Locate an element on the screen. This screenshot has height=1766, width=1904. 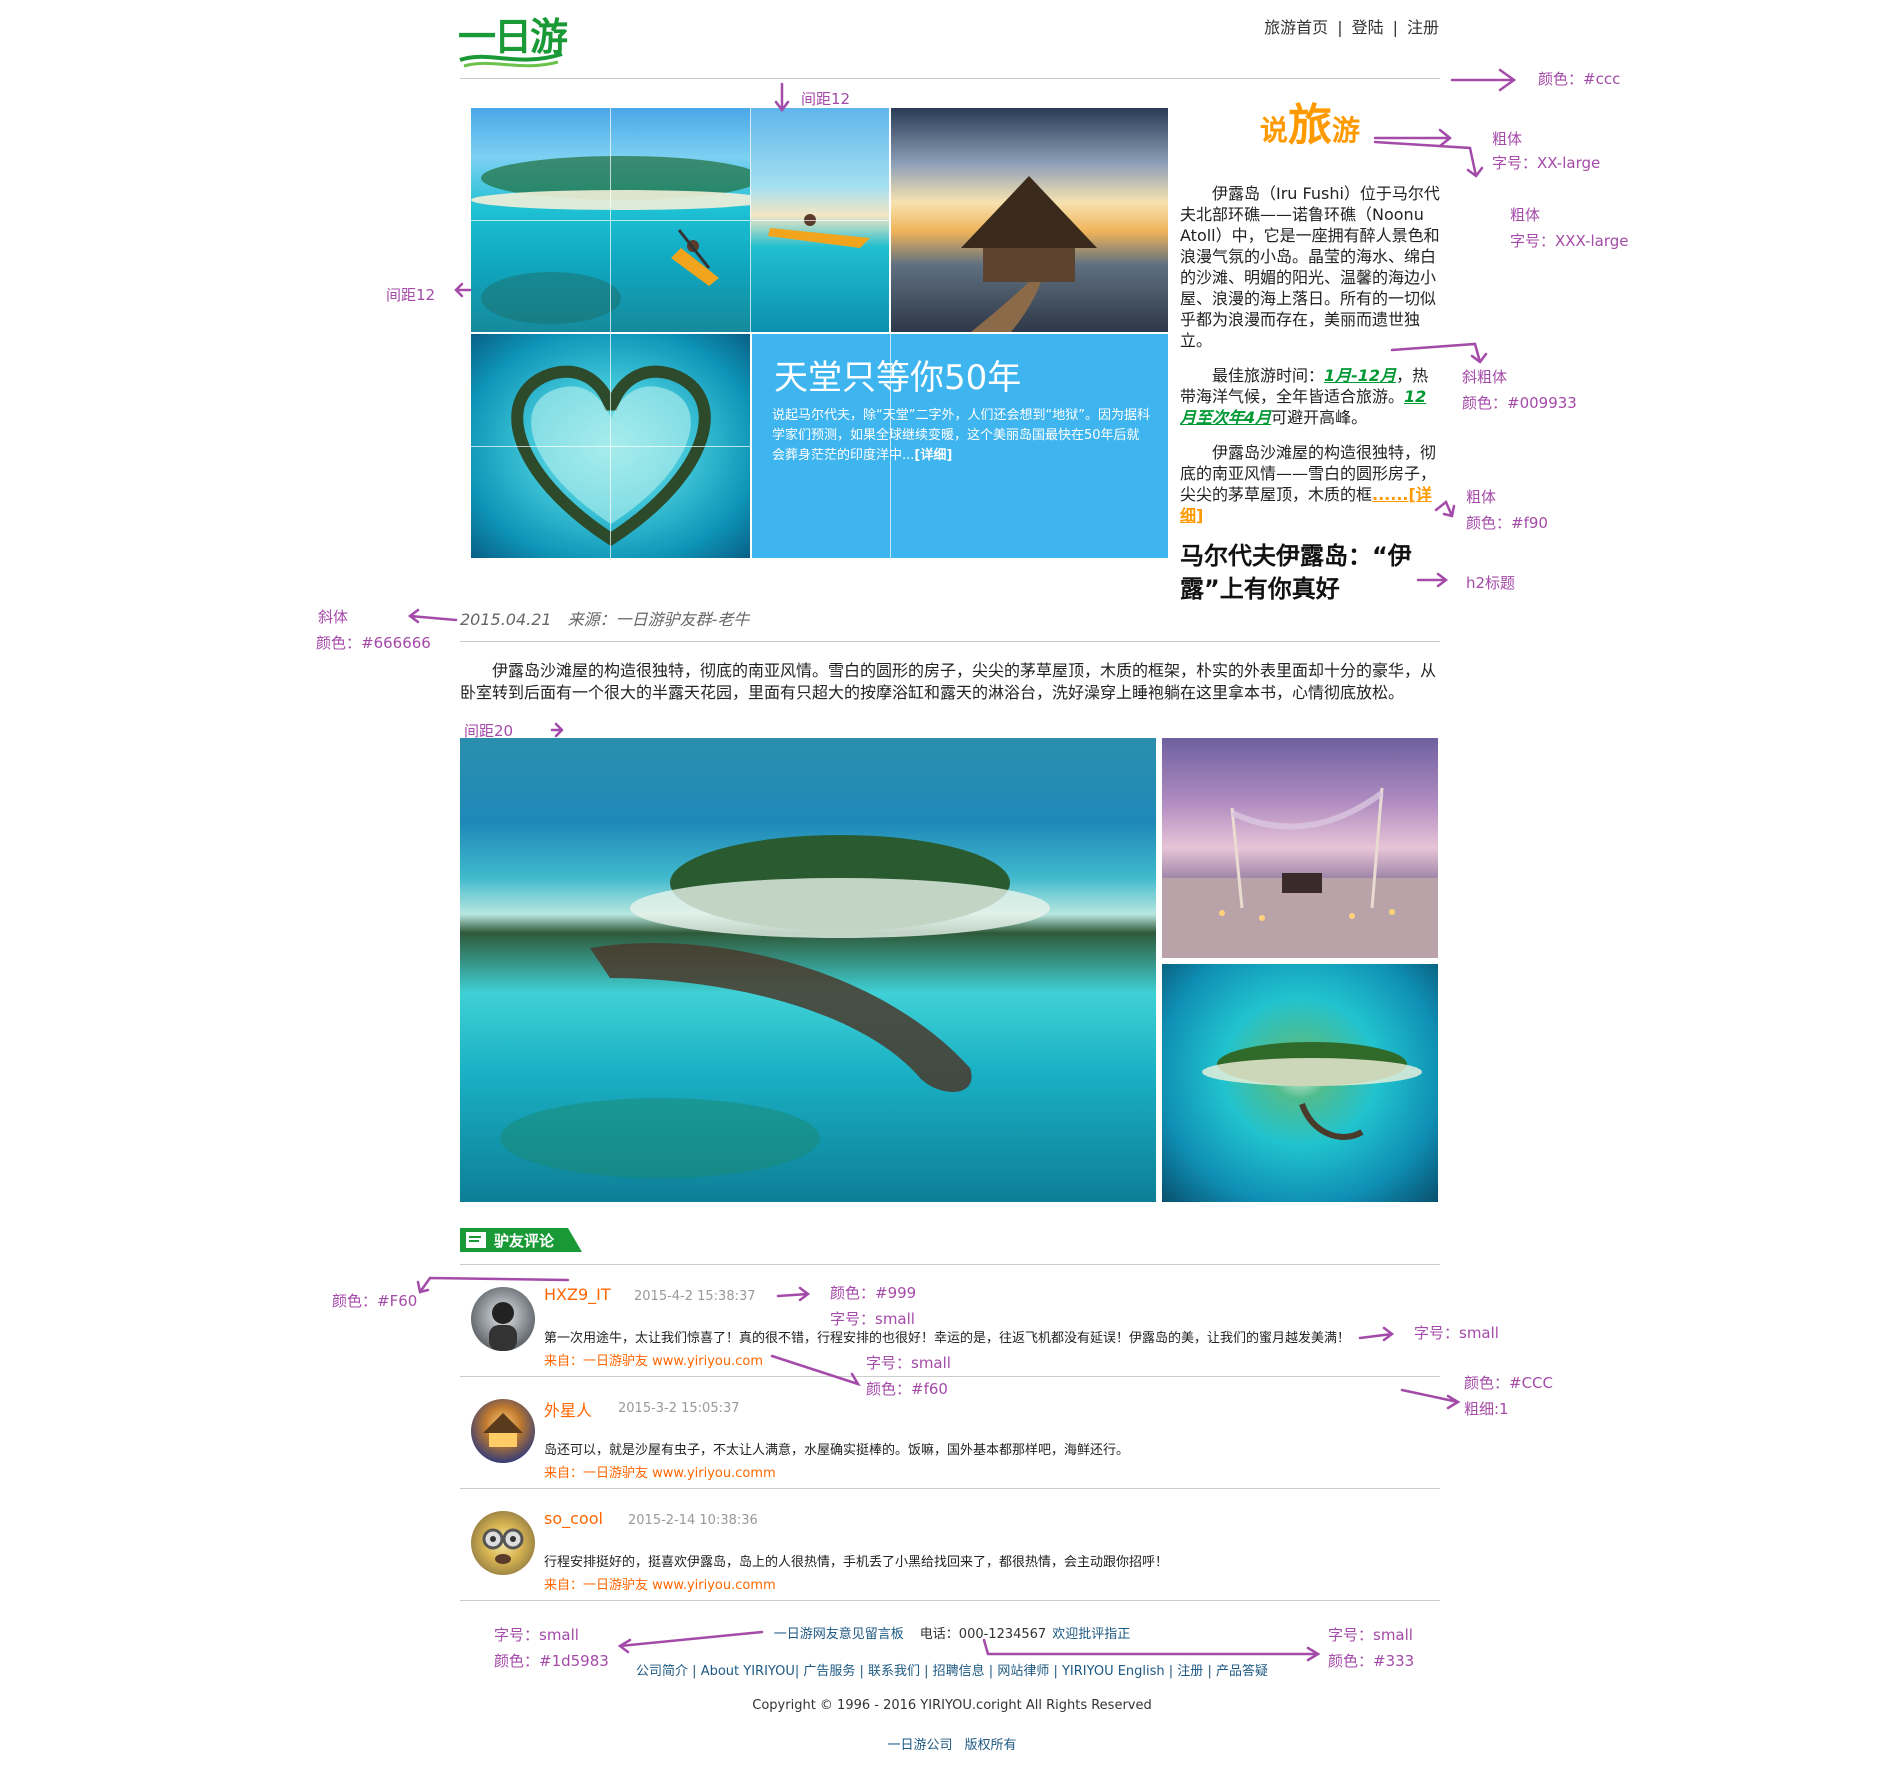
annotation-label: 字号：XX-large is located at coordinates (1546, 163).